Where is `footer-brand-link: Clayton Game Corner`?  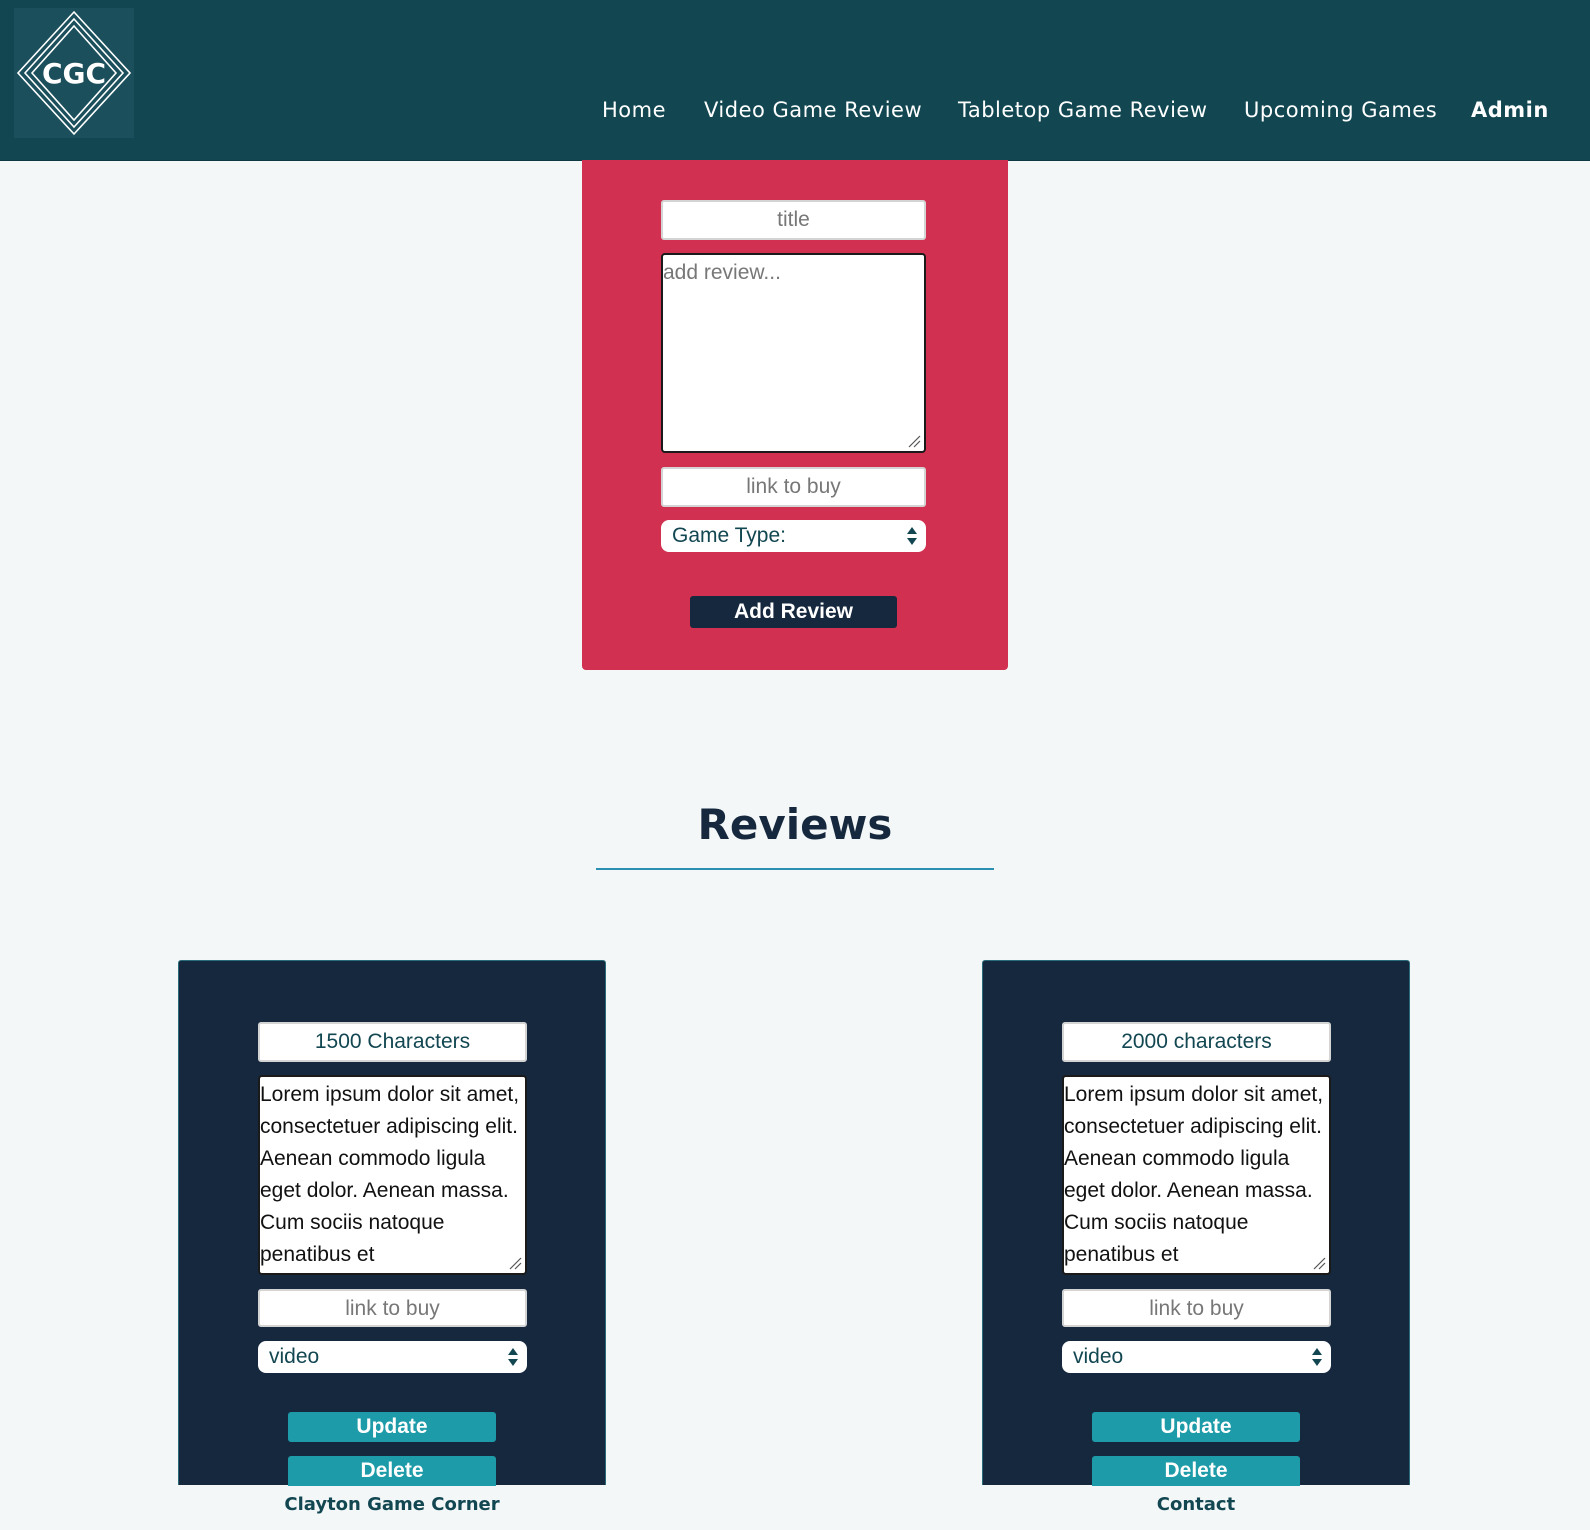 footer-brand-link: Clayton Game Corner is located at coordinates (392, 1504).